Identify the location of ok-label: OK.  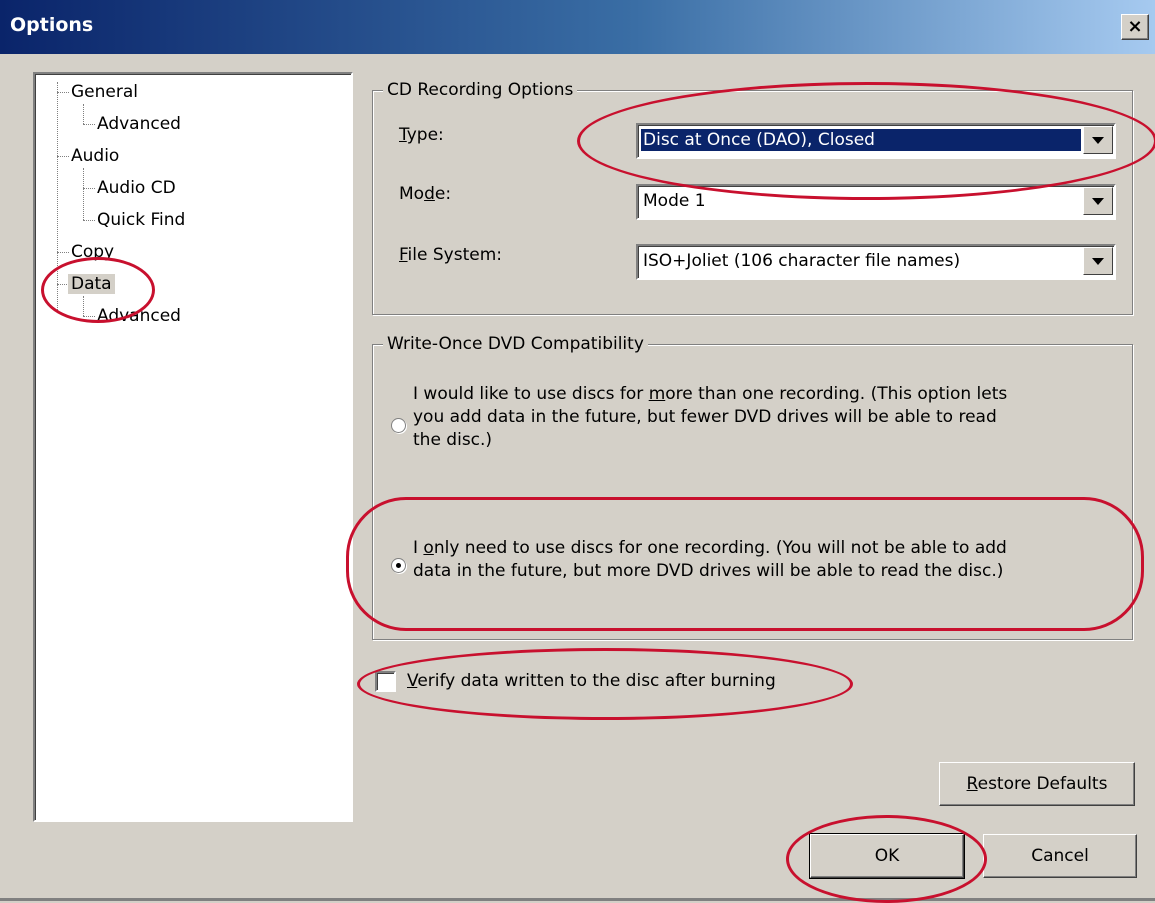
(887, 856).